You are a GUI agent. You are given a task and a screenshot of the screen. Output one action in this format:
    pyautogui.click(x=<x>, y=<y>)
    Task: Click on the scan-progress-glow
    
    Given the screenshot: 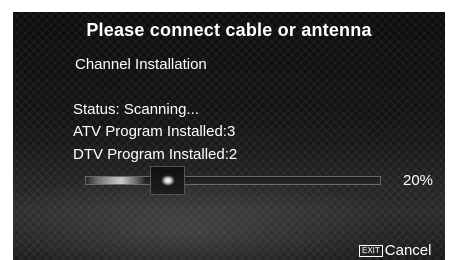 What is the action you would take?
    pyautogui.click(x=168, y=180)
    